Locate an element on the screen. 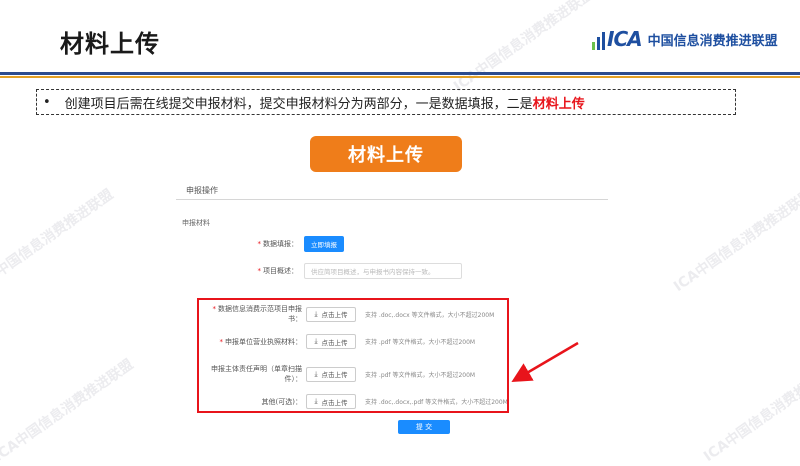  arrow-icon is located at coordinates (545, 362).